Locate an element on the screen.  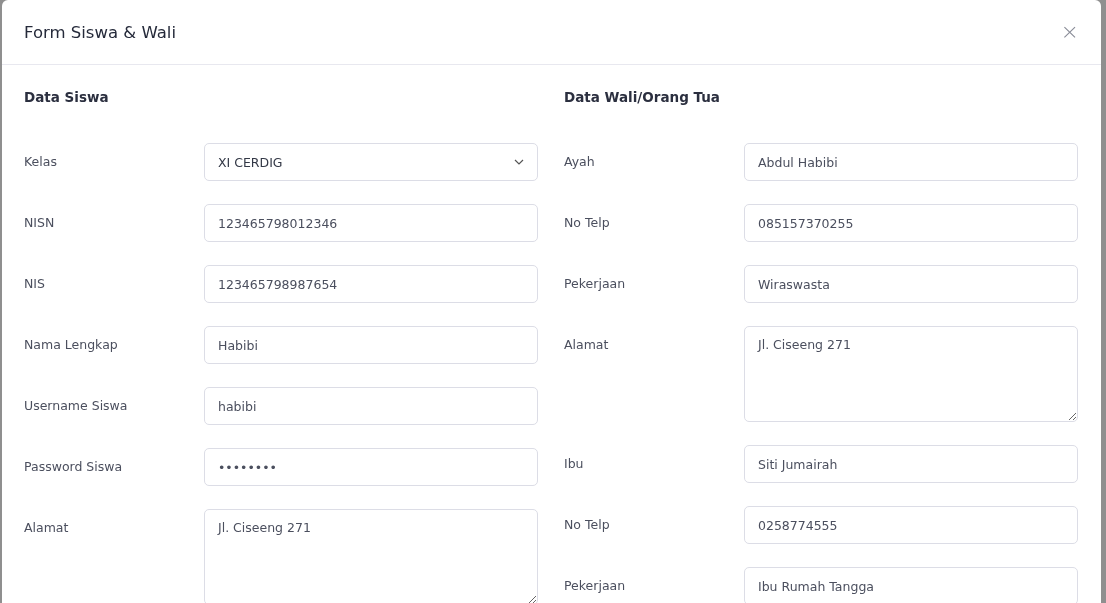
input-field: habibi is located at coordinates (371, 406).